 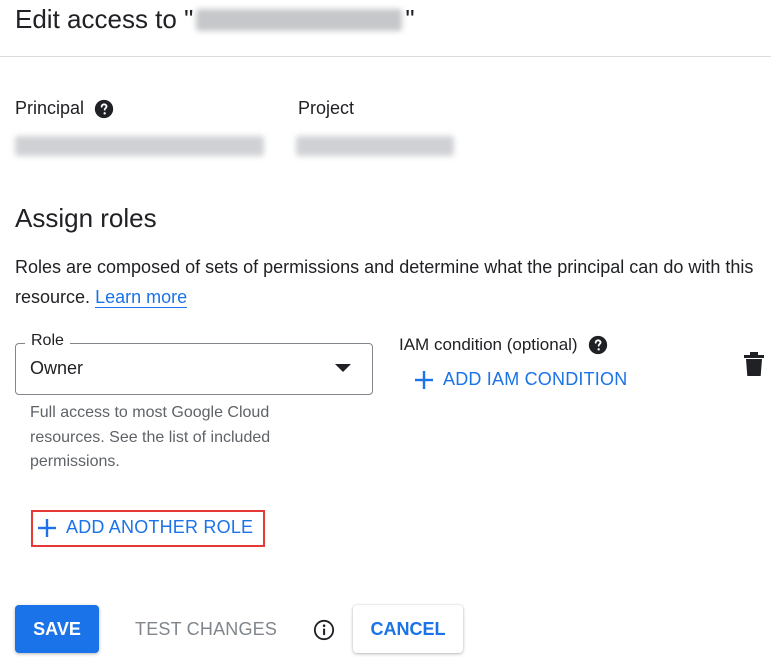 I want to click on info-icon, so click(x=324, y=630).